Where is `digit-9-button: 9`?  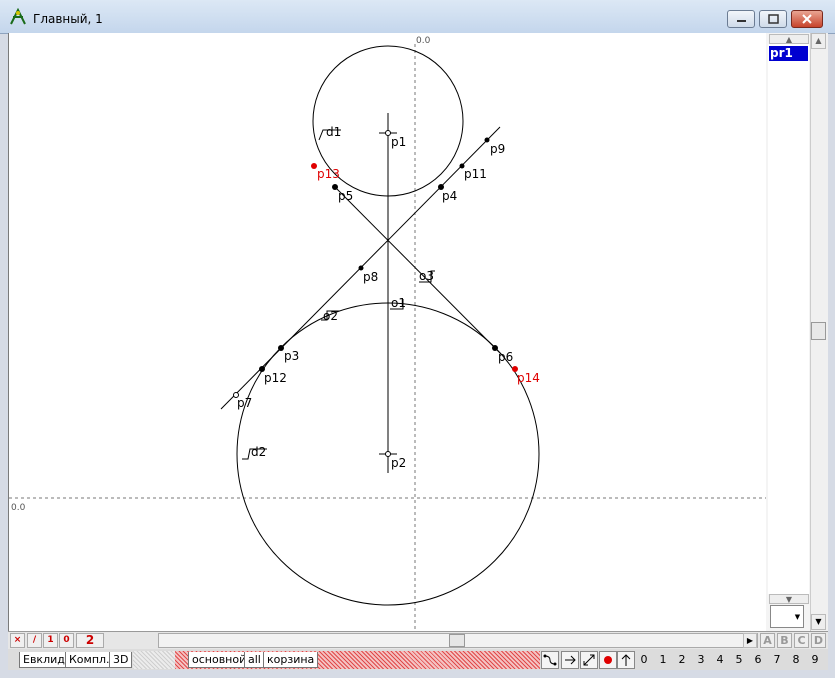
digit-9-button: 9 is located at coordinates (815, 659).